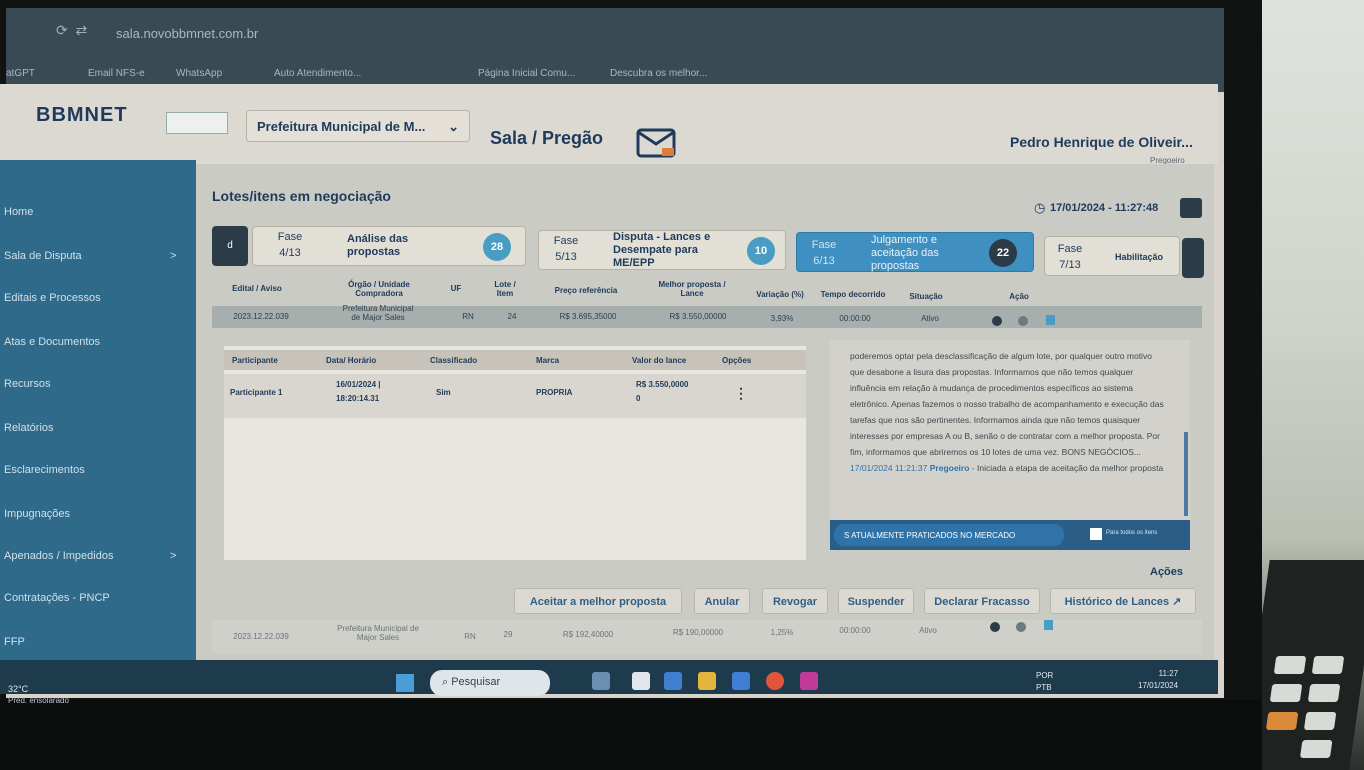 This screenshot has width=1364, height=770. Describe the element at coordinates (18, 212) in the screenshot. I see `sidebar-item-home: Home` at that location.